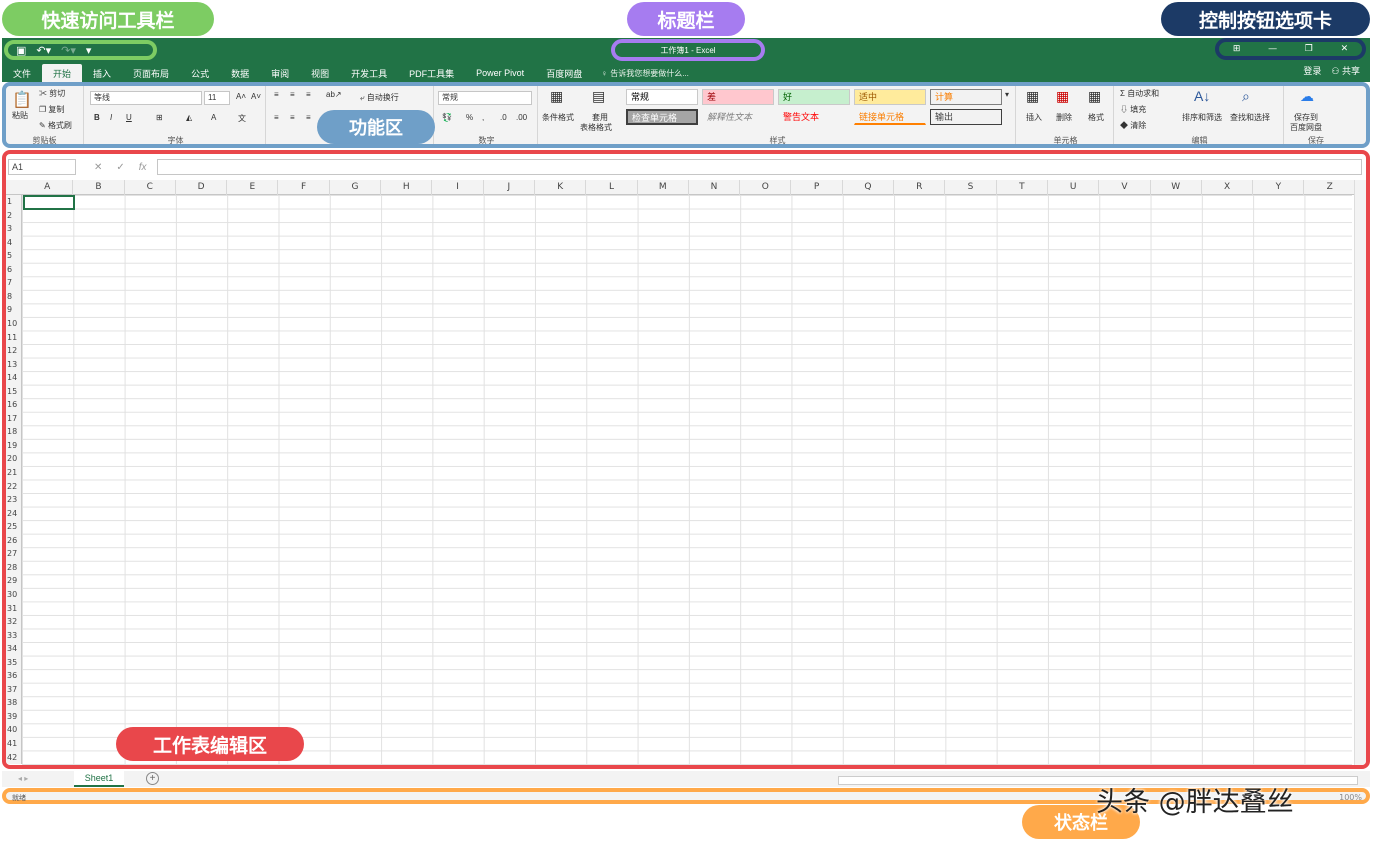 The height and width of the screenshot is (842, 1374). I want to click on row-header-17: 17, so click(14, 419).